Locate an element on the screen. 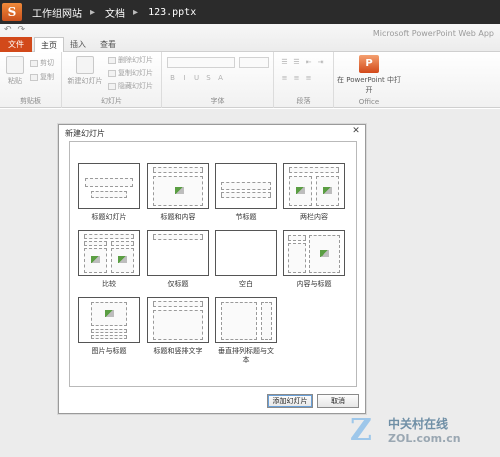 This screenshot has height=457, width=500. breadcrumb-library: 文档 is located at coordinates (115, 12).